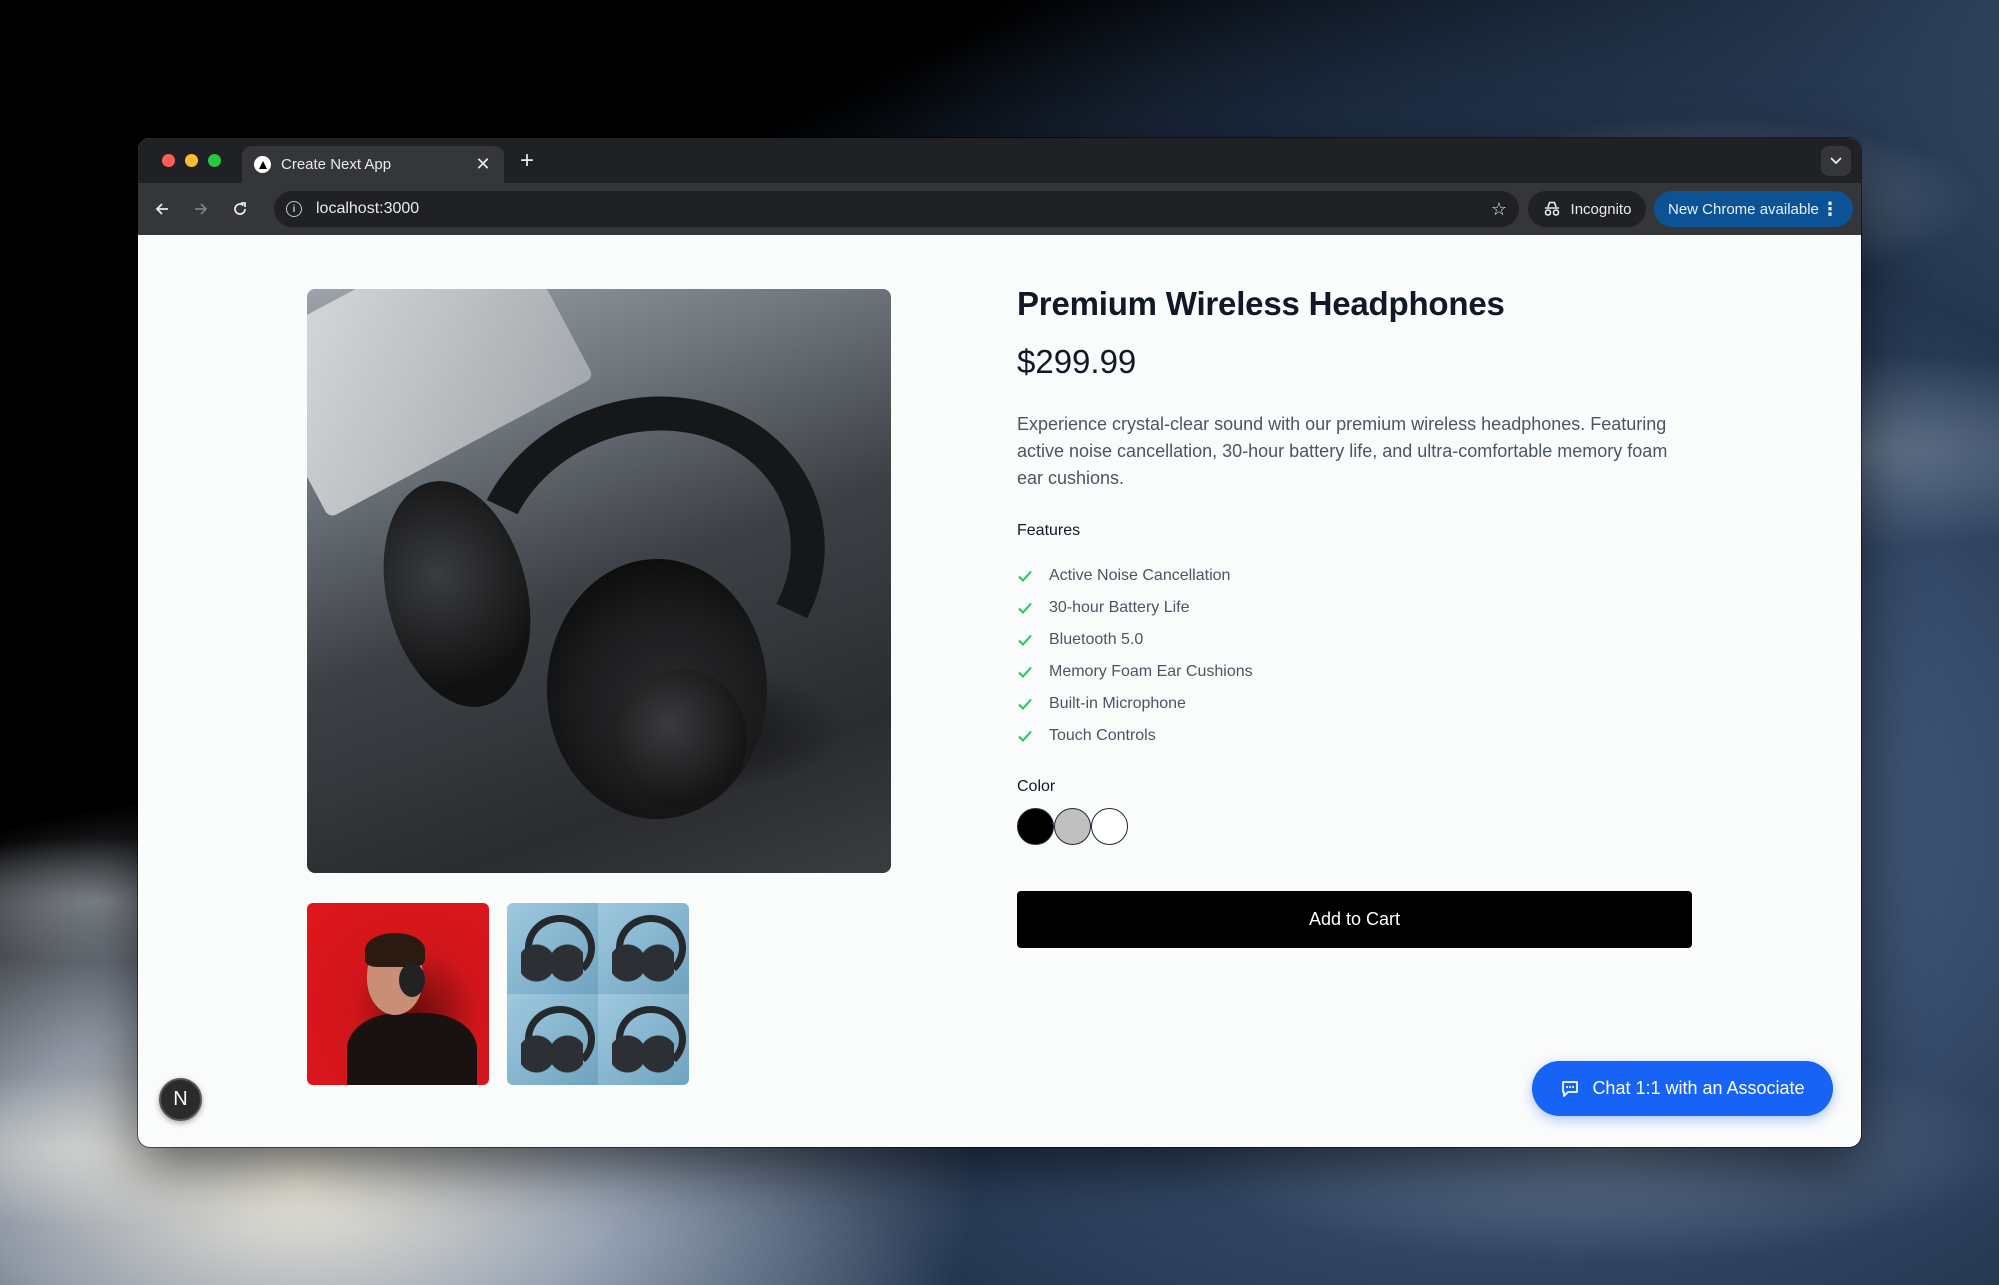 The width and height of the screenshot is (1999, 1285). What do you see at coordinates (1570, 1088) in the screenshot?
I see `chat-bubble-icon` at bounding box center [1570, 1088].